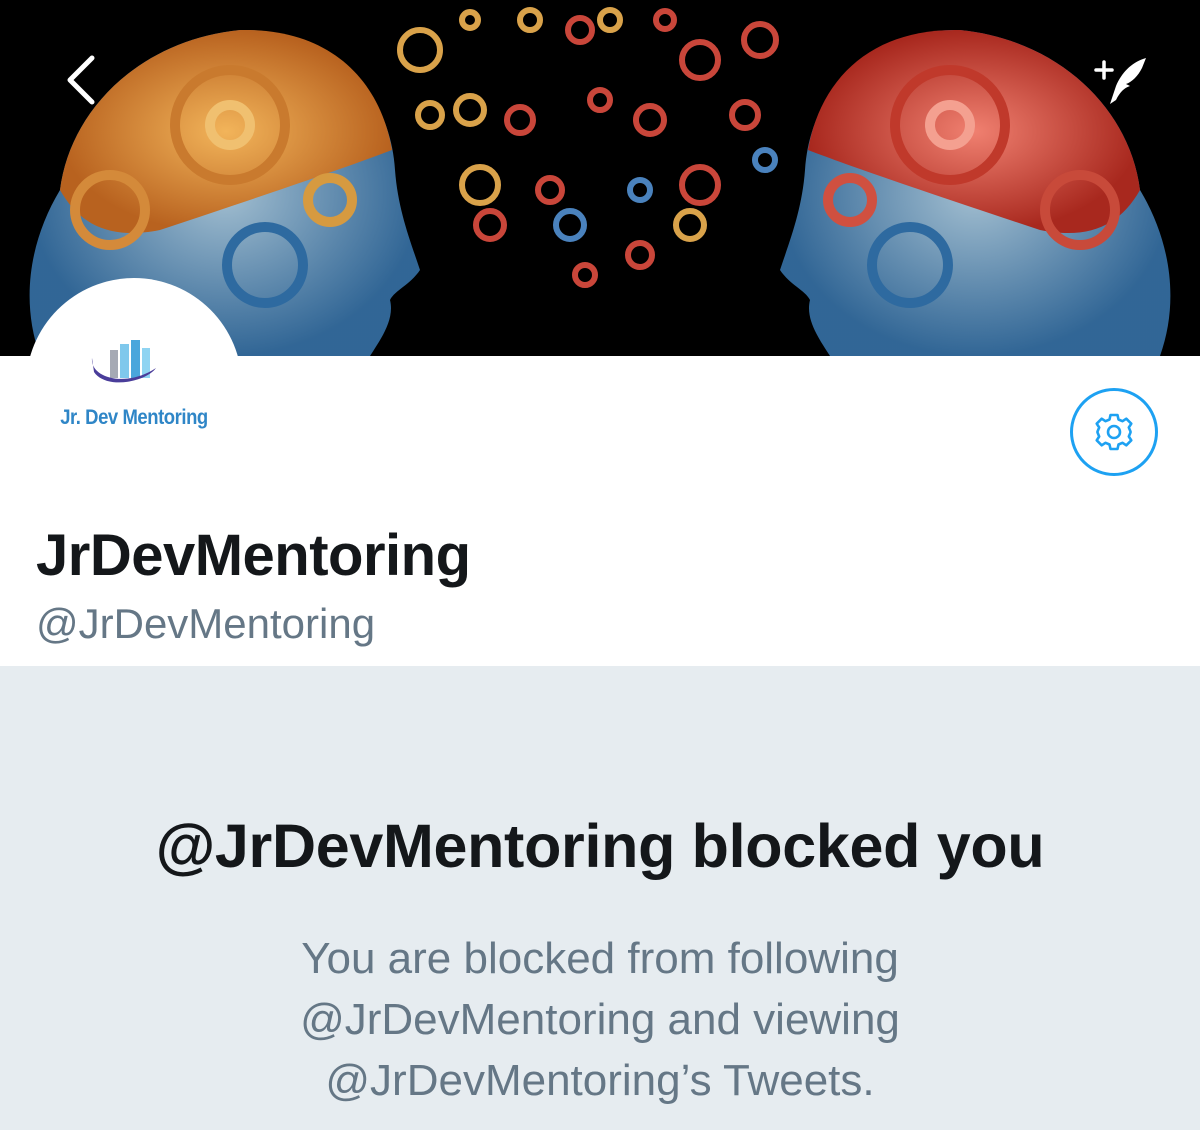 This screenshot has width=1200, height=1130. I want to click on back-button, so click(82, 80).